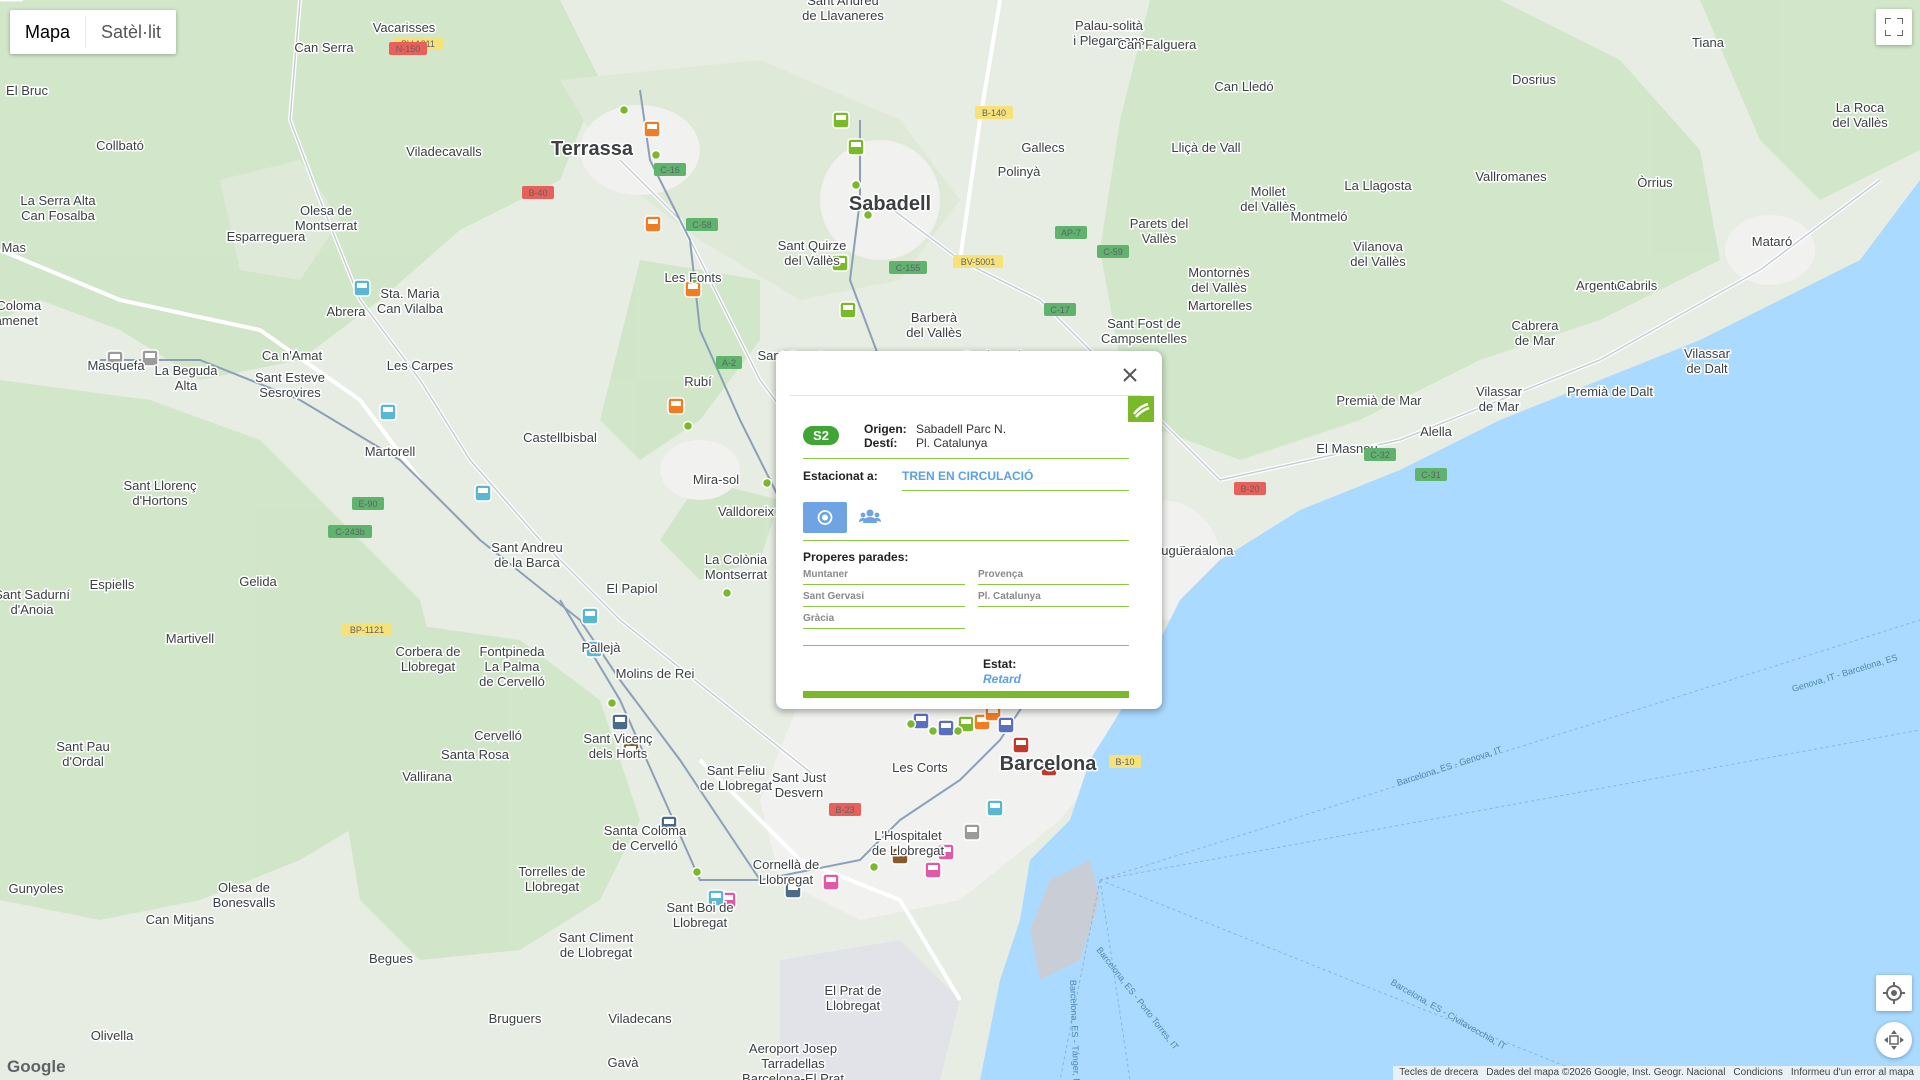 This screenshot has height=1080, width=1920. What do you see at coordinates (640, 1018) in the screenshot?
I see `place-label: Viladecans` at bounding box center [640, 1018].